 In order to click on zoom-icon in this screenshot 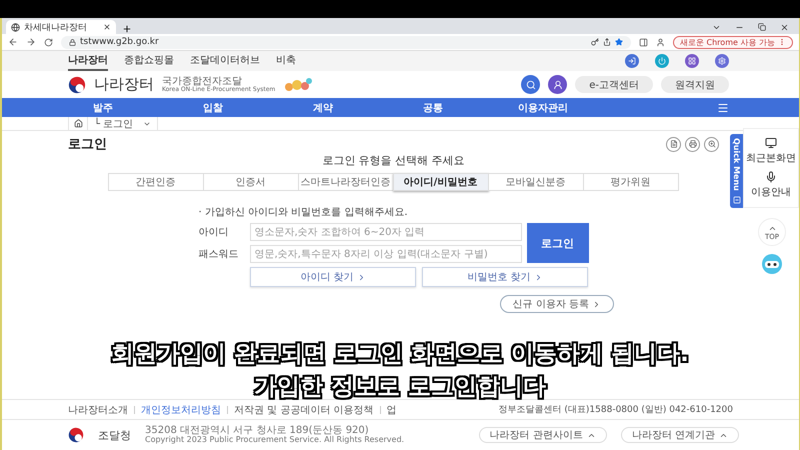, I will do `click(711, 144)`.